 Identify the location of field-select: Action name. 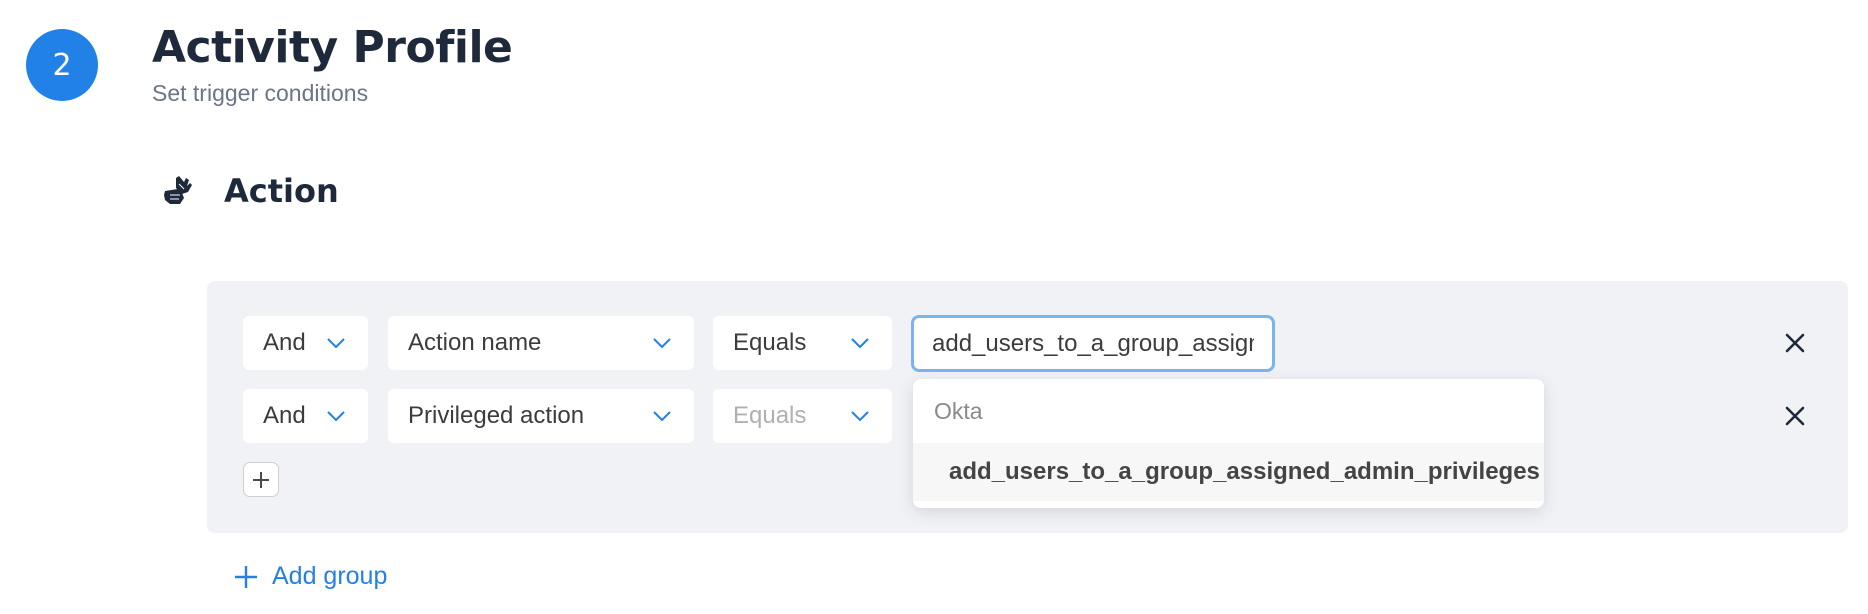
(541, 343).